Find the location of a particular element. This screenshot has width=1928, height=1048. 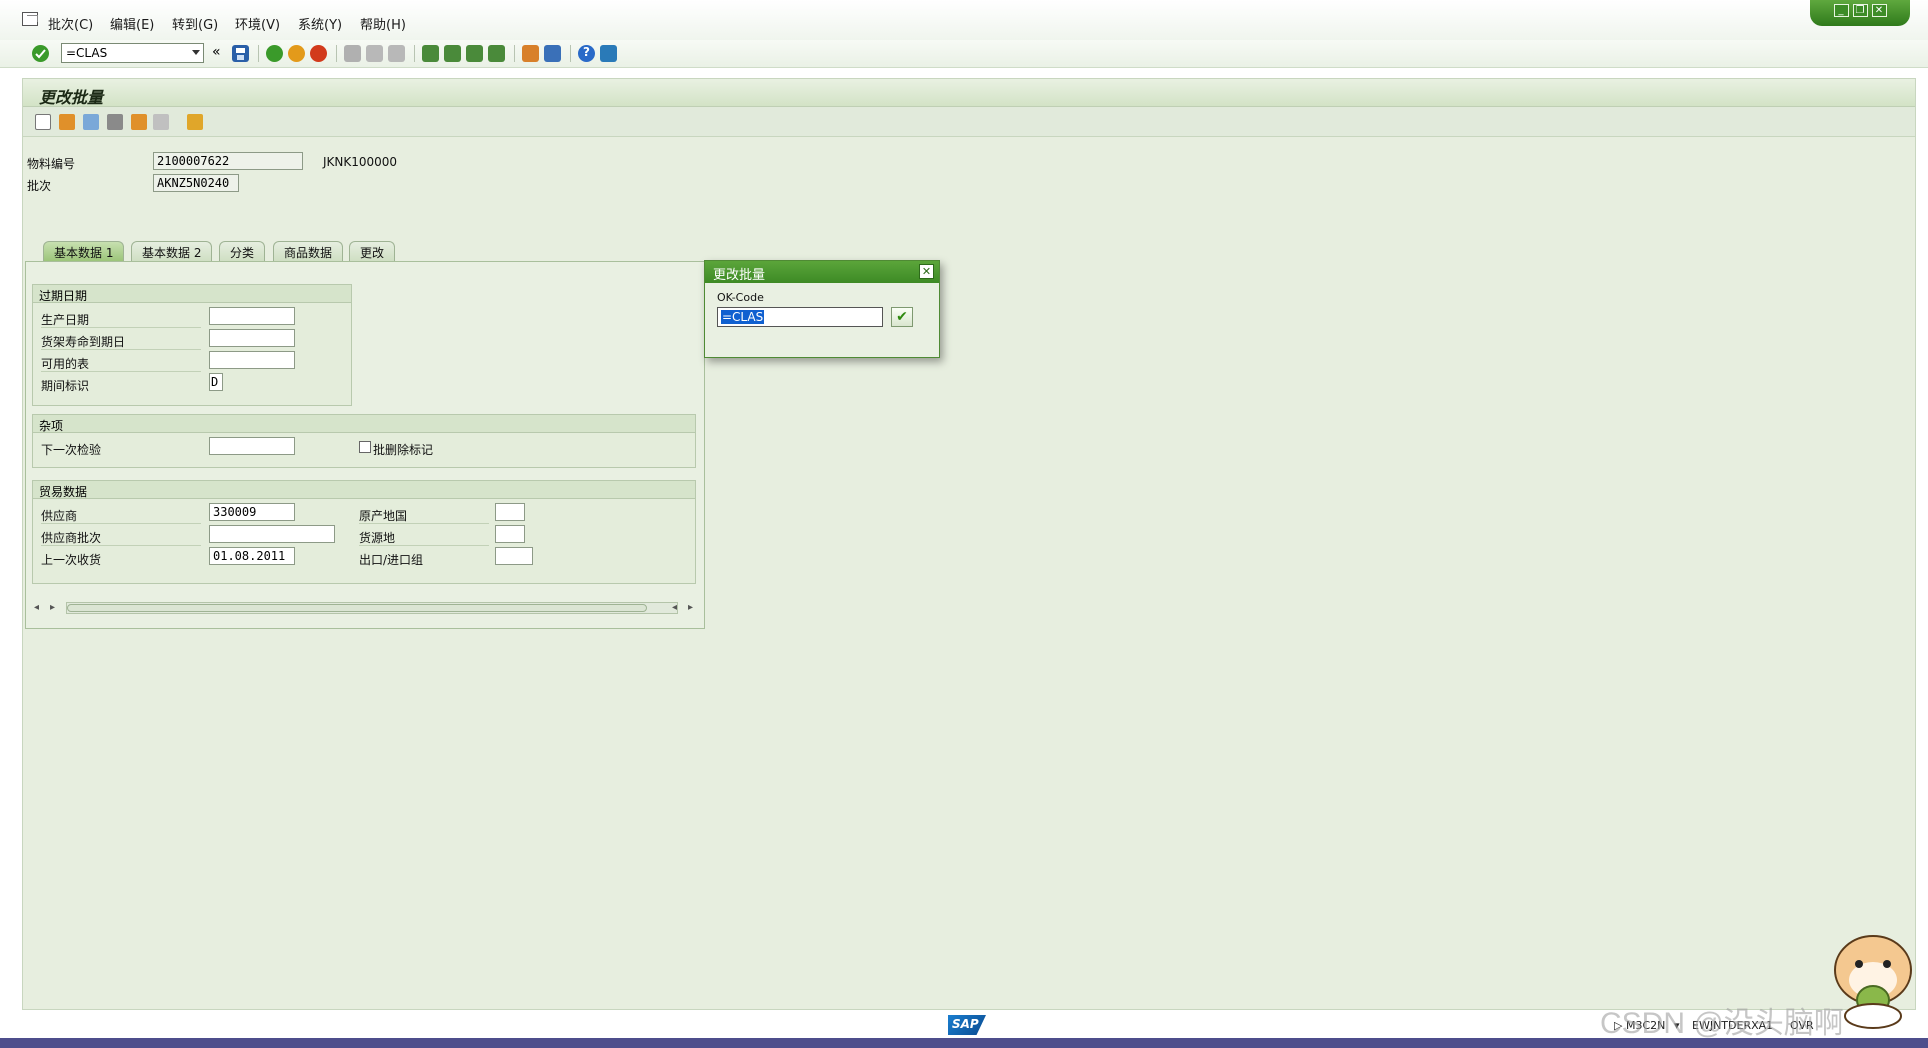

scrollbar-thumb is located at coordinates (357, 608).